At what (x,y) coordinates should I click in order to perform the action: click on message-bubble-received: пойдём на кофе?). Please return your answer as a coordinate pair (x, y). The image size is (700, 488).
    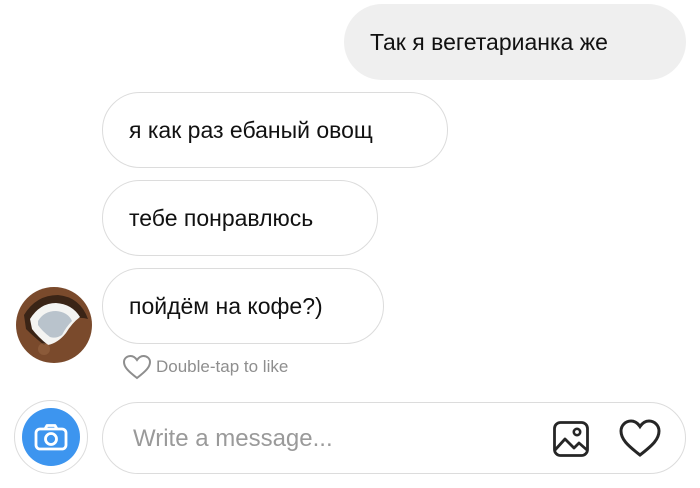
    Looking at the image, I should click on (243, 306).